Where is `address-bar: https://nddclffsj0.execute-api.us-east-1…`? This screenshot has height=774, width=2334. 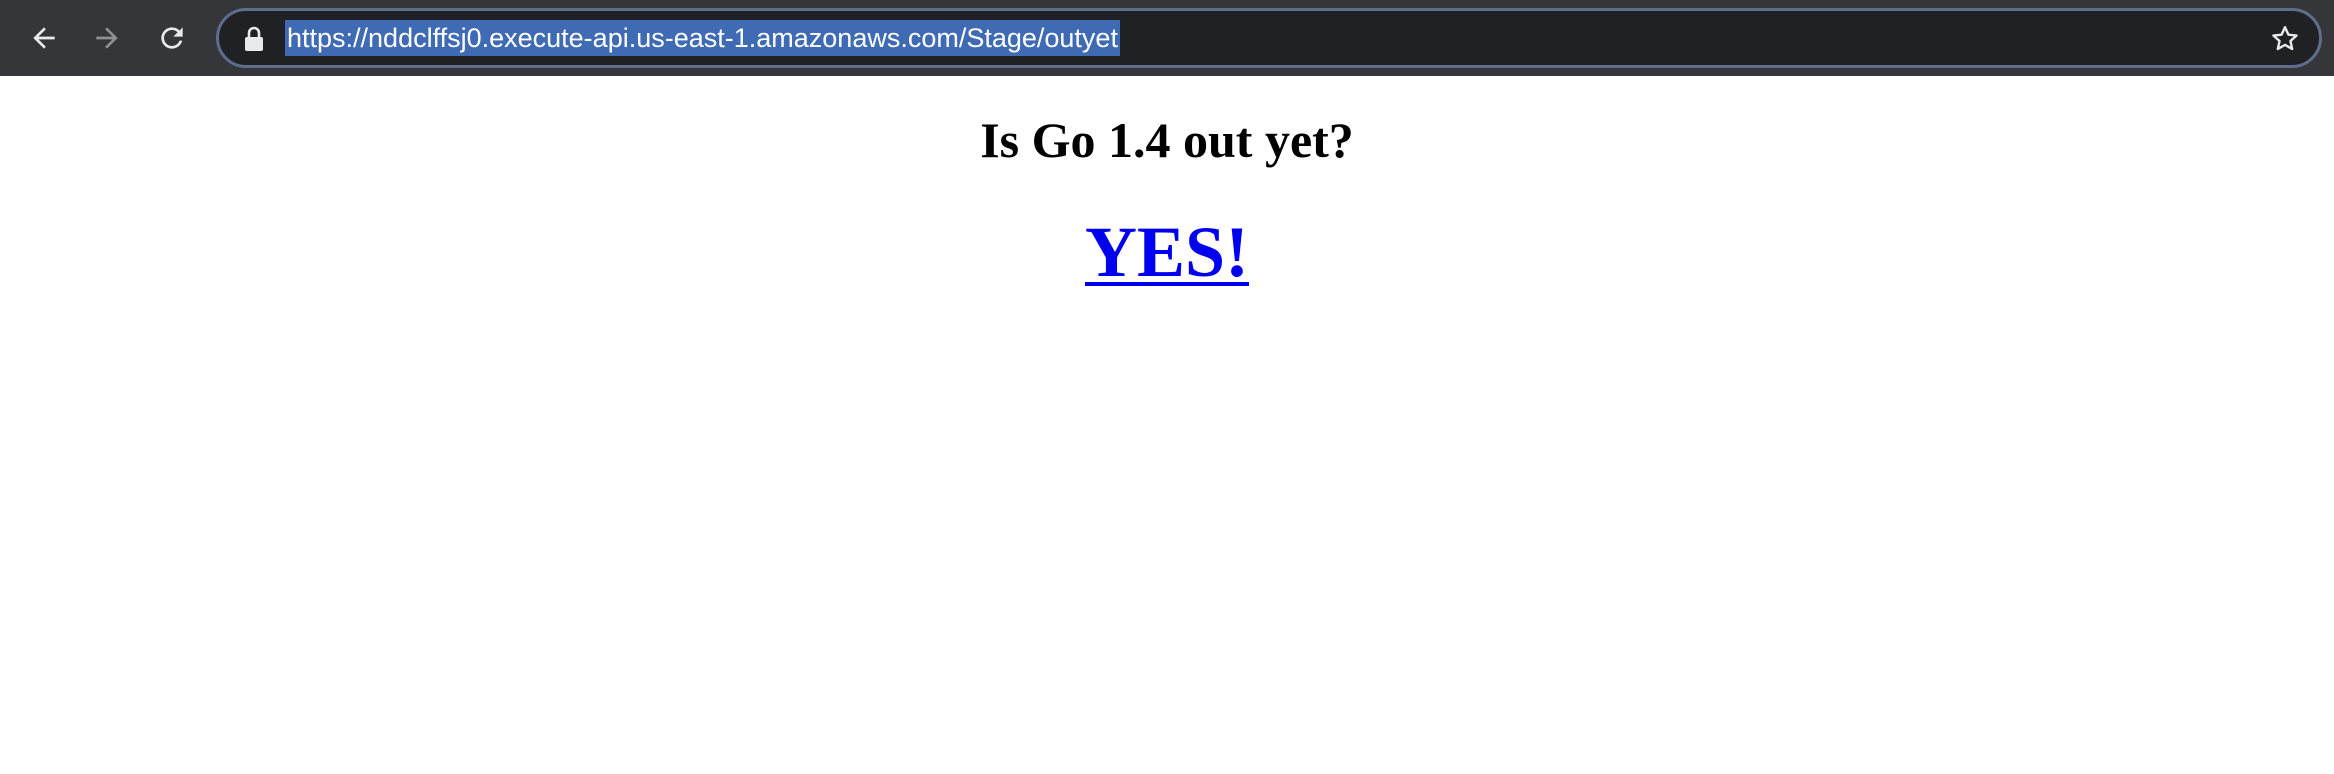
address-bar: https://nddclffsj0.execute-api.us-east-1… is located at coordinates (1269, 38).